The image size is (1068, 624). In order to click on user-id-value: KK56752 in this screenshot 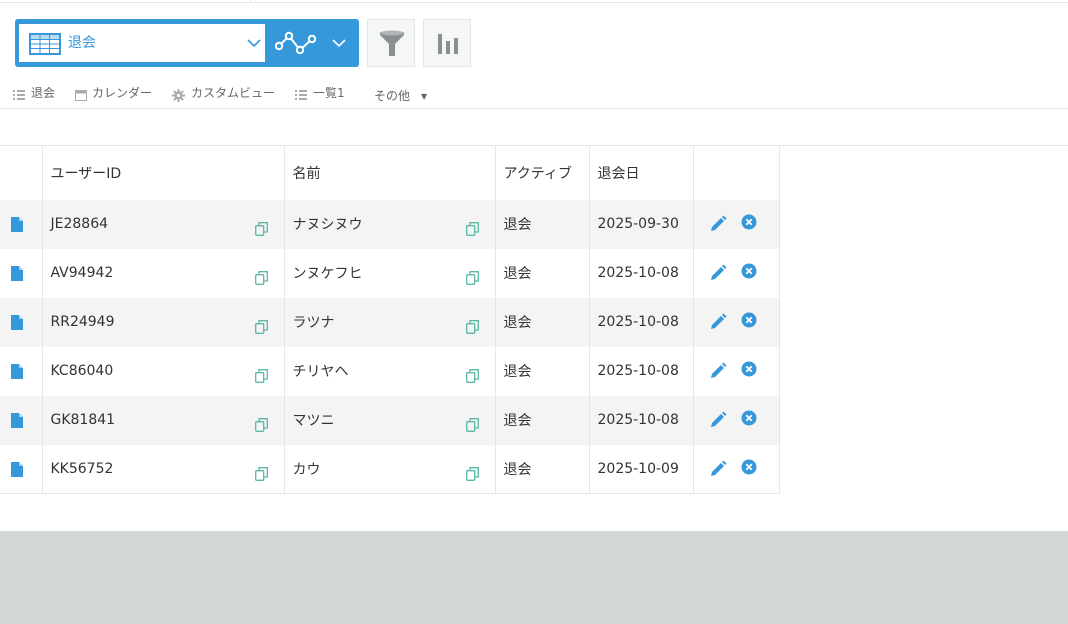, I will do `click(82, 468)`.